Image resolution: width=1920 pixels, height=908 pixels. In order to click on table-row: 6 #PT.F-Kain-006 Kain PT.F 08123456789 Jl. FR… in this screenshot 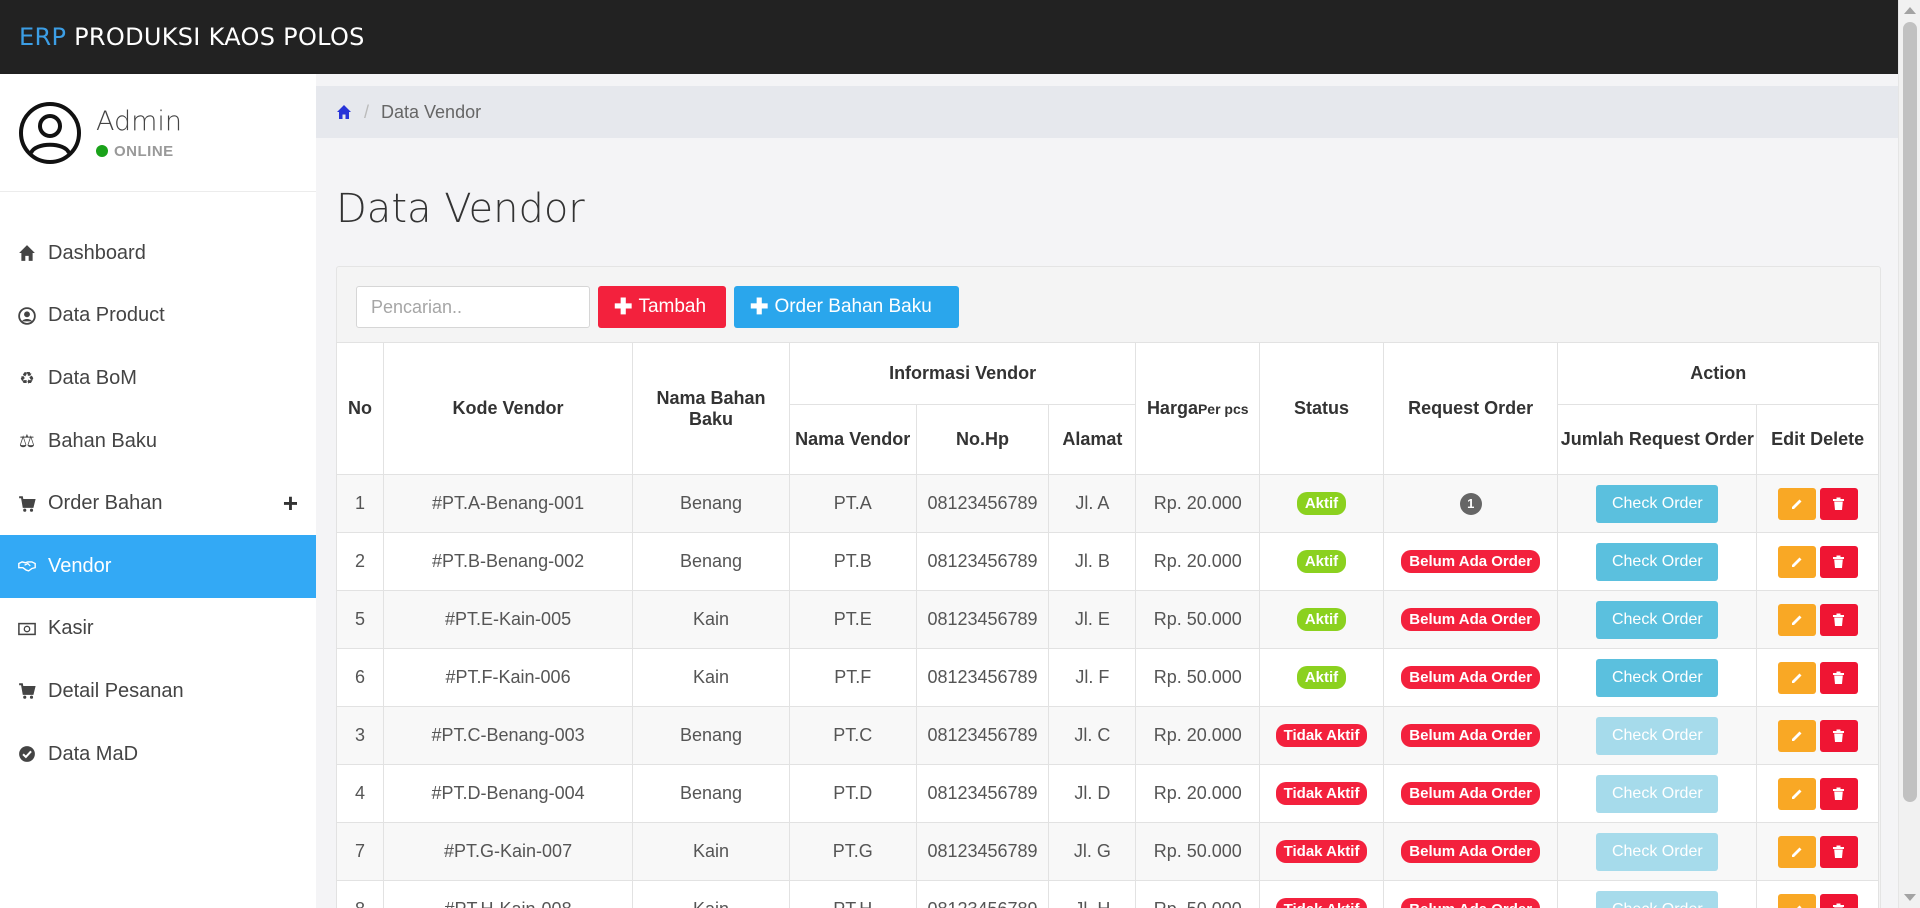, I will do `click(1107, 677)`.